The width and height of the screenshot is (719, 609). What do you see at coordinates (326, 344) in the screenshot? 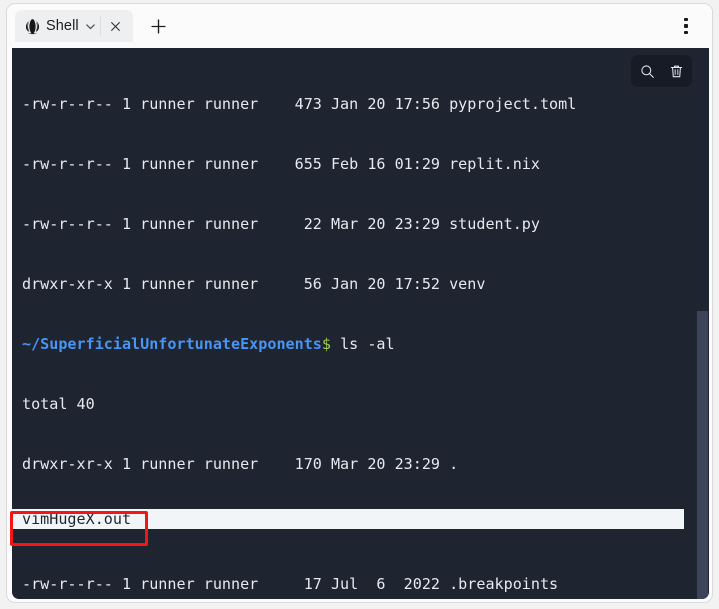
I see `prompt-symbol: $` at bounding box center [326, 344].